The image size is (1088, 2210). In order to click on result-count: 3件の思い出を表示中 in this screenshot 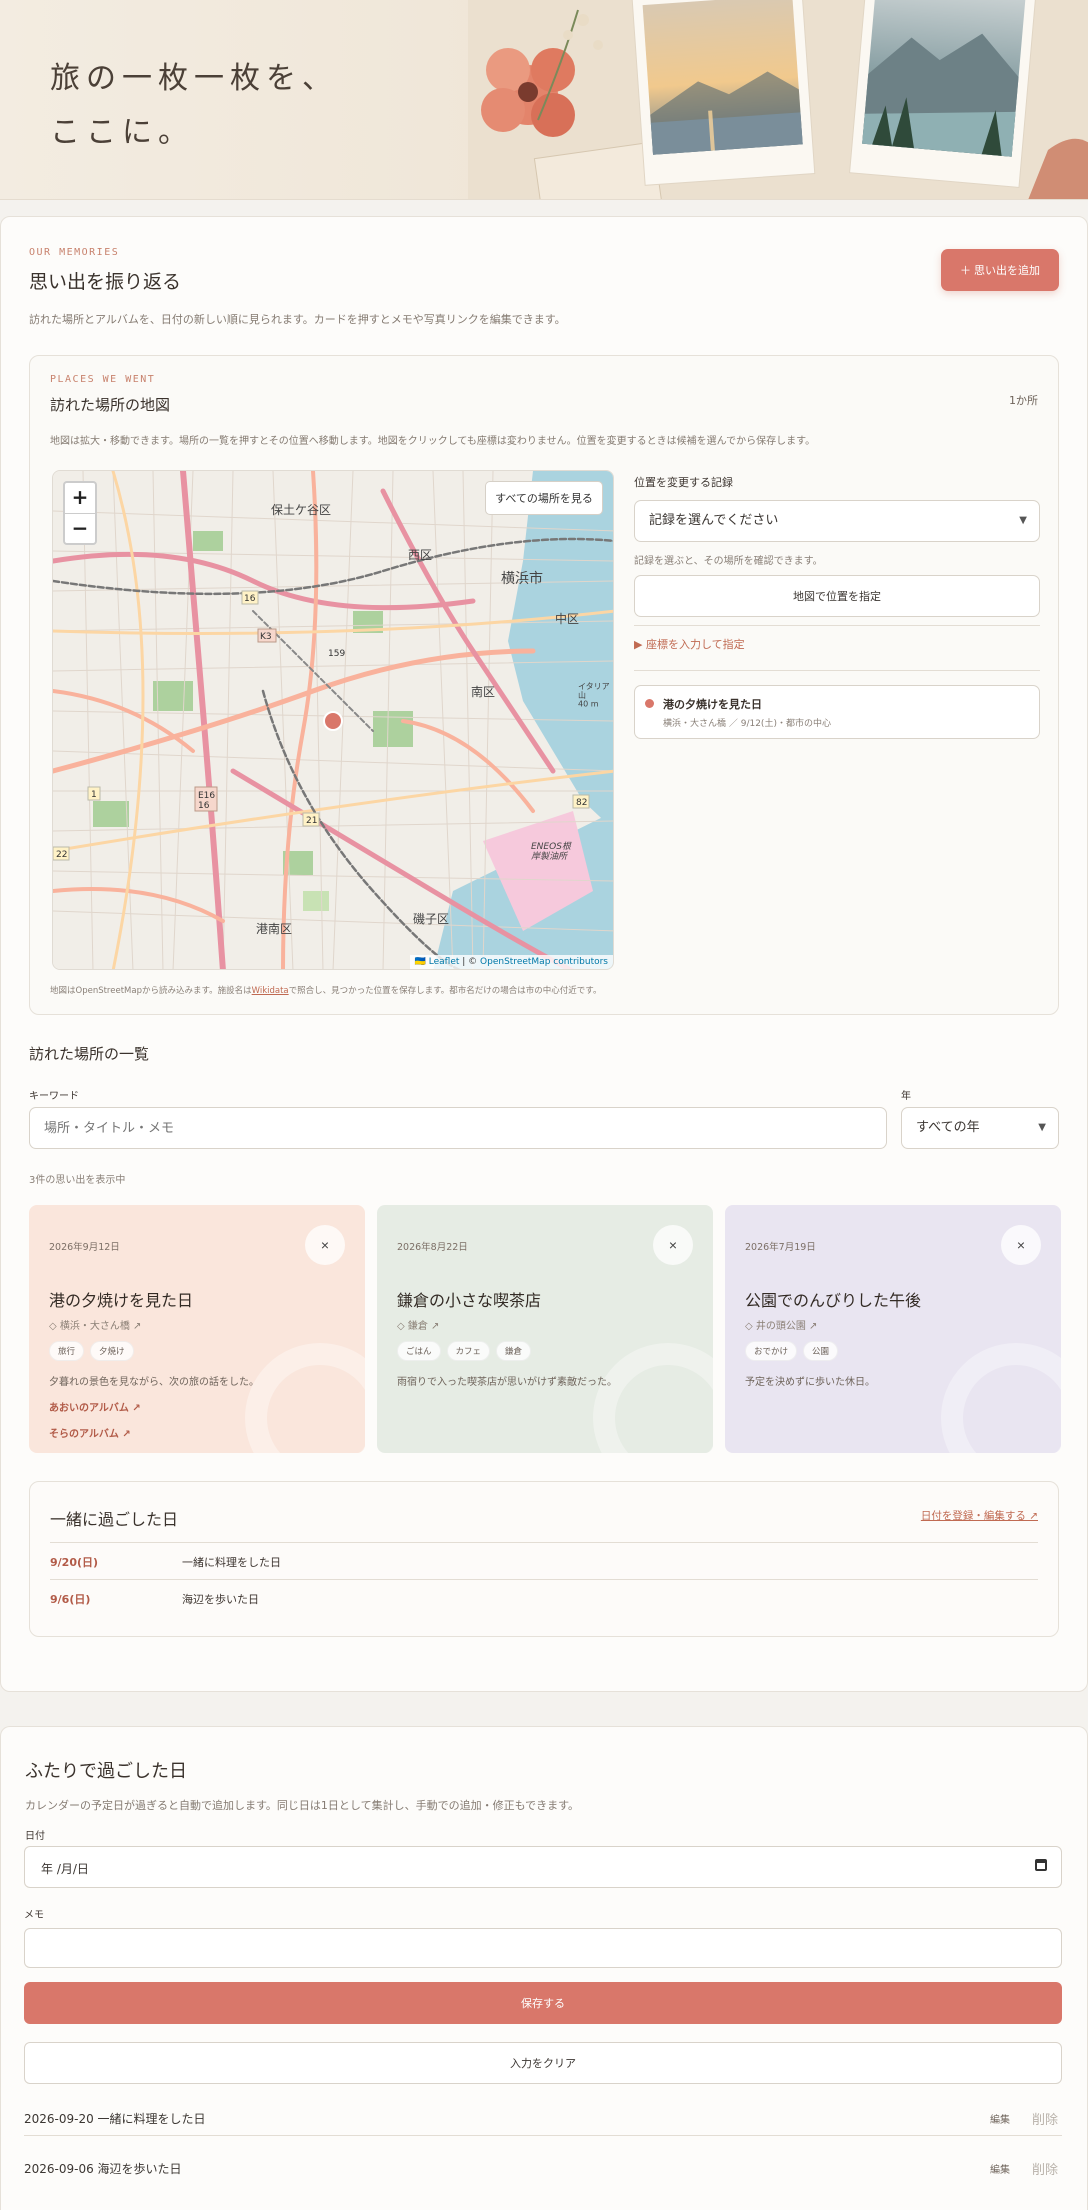, I will do `click(77, 1180)`.